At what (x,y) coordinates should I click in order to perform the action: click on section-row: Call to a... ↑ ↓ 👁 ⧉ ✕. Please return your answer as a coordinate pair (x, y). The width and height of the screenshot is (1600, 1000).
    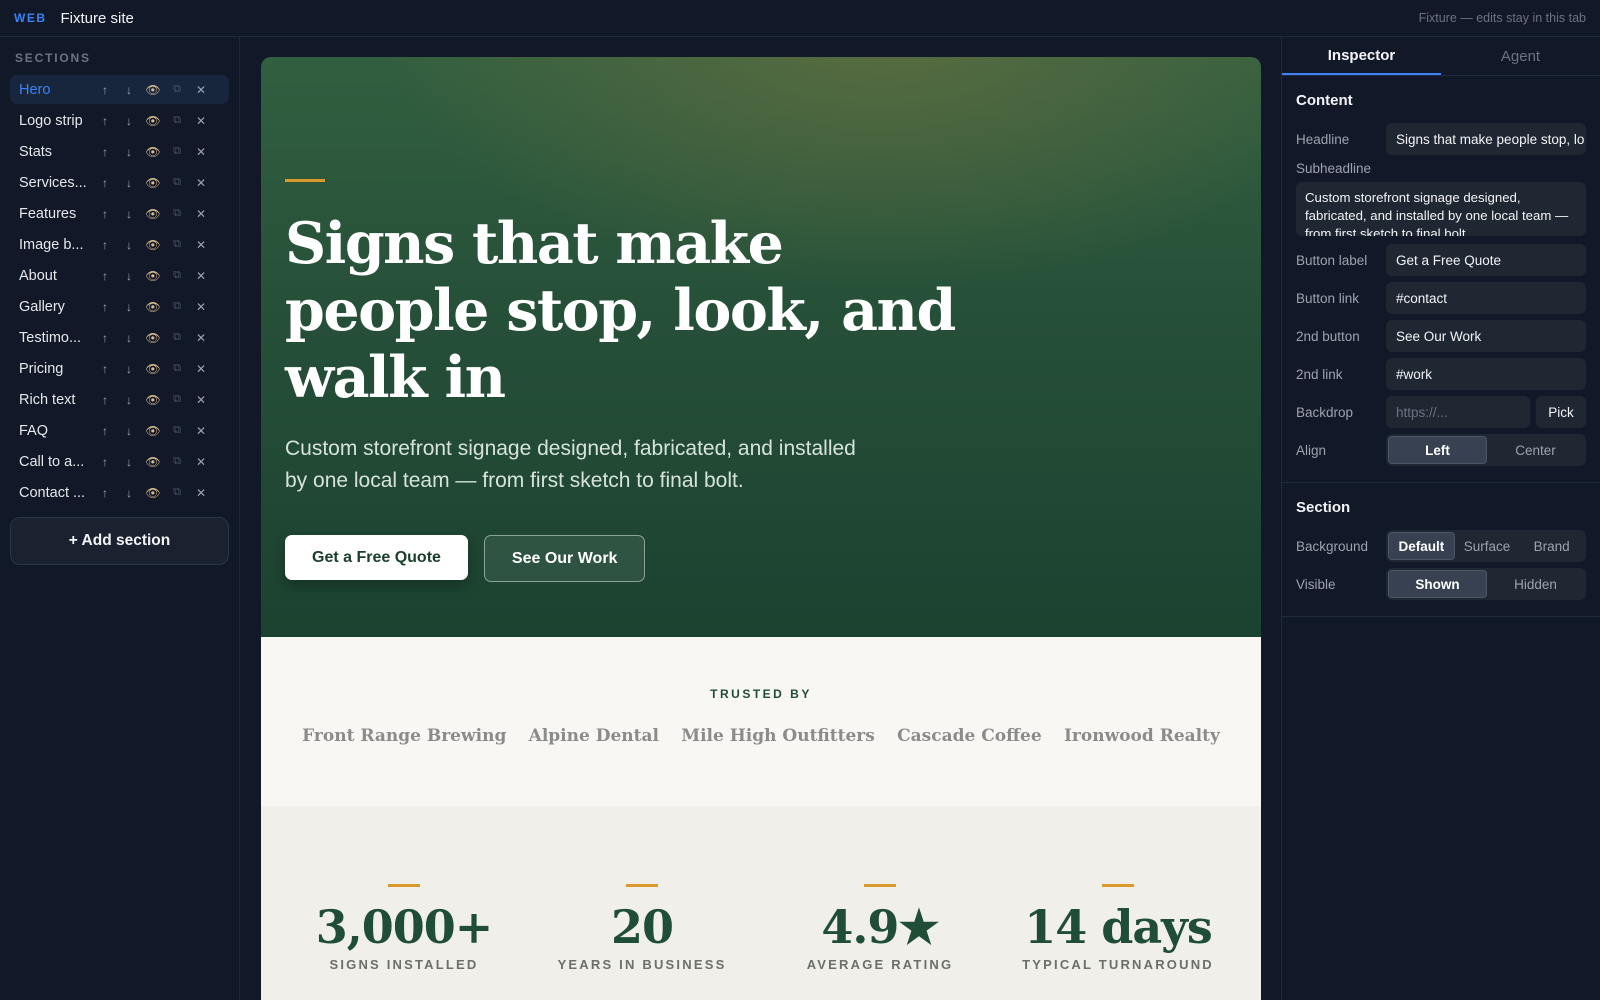
    Looking at the image, I should click on (119, 461).